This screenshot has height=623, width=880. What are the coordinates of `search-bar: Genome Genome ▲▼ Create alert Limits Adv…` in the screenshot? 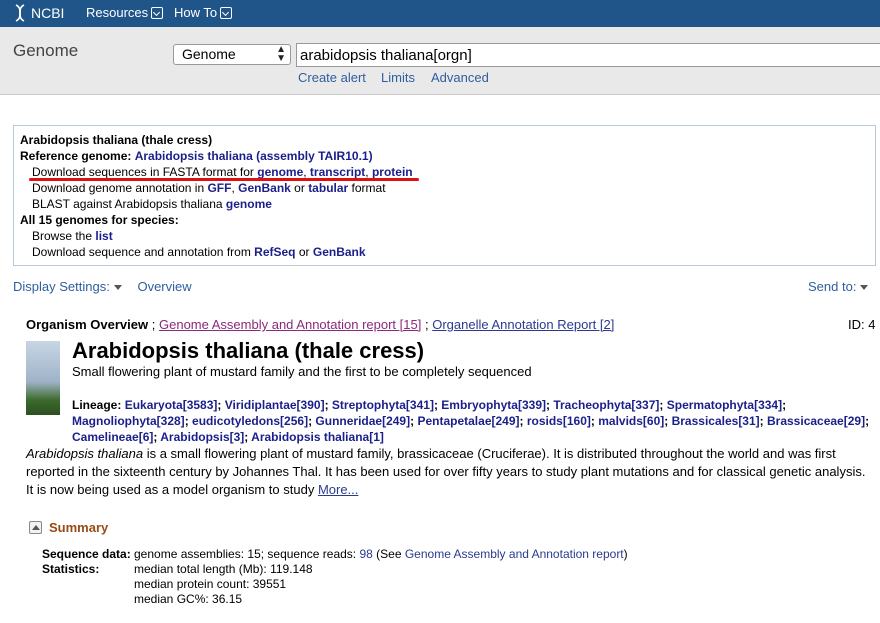 It's located at (440, 61).